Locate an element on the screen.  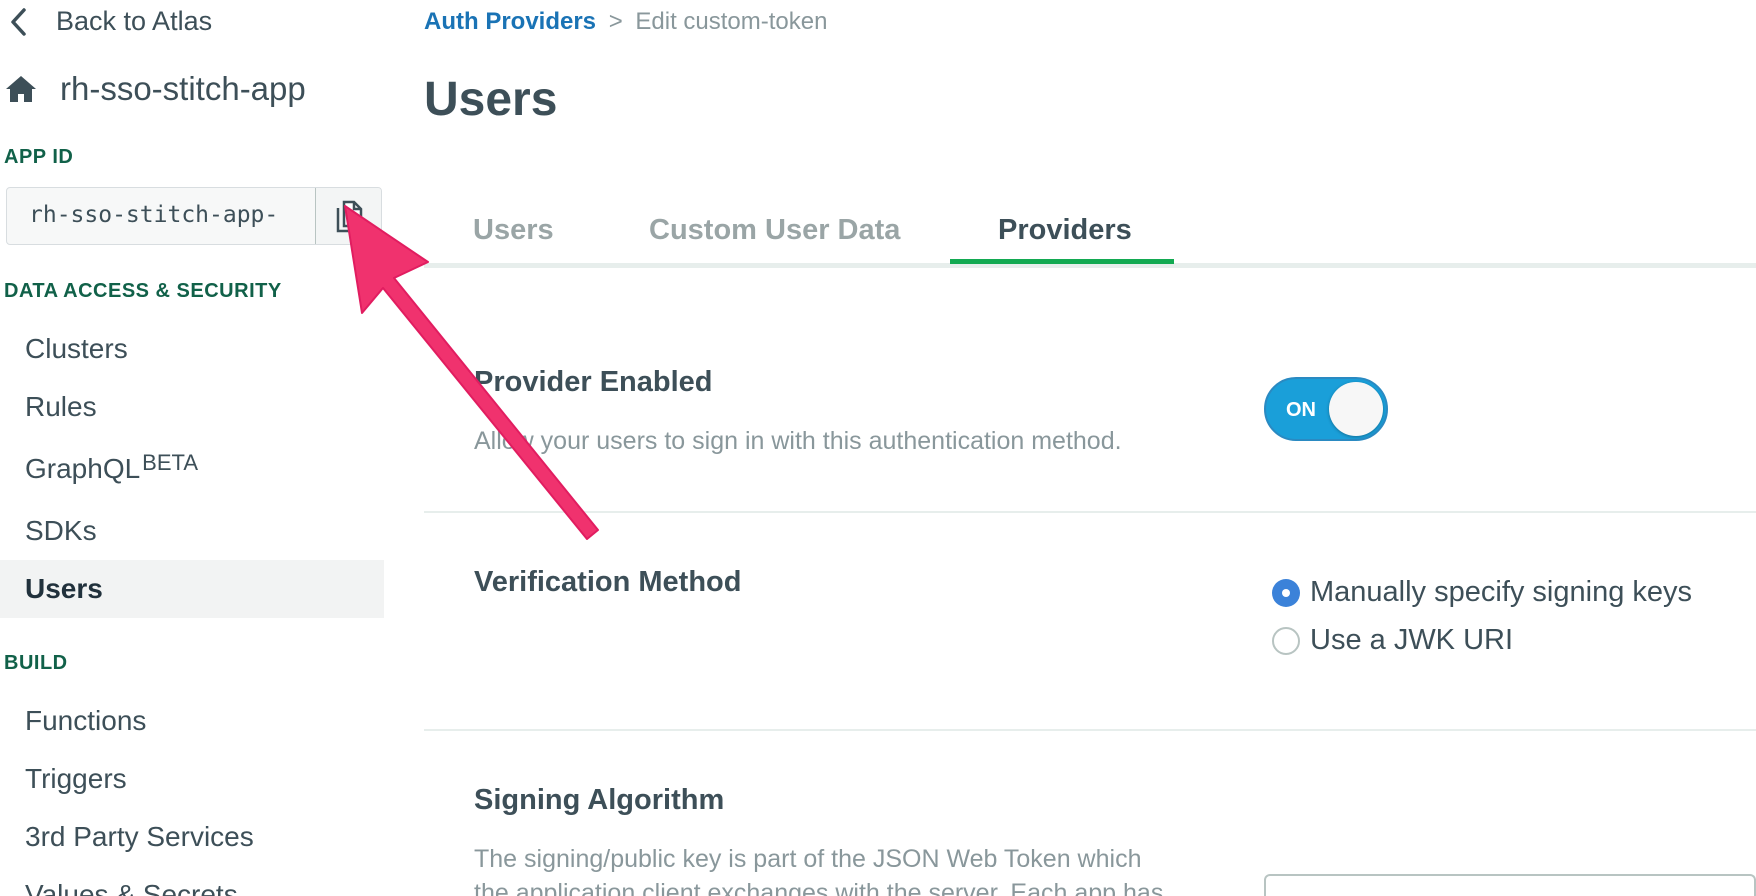
data-access-heading: DATA ACCESS & SECURITY is located at coordinates (143, 291).